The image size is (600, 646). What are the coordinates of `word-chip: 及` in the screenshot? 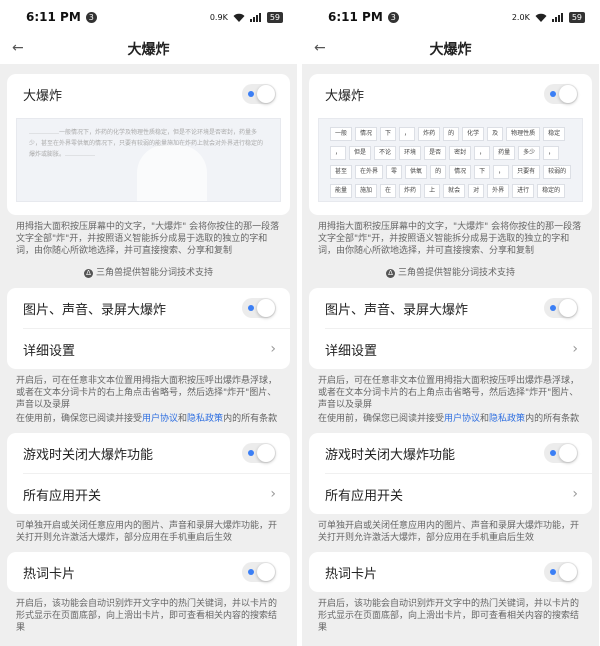 It's located at (495, 134).